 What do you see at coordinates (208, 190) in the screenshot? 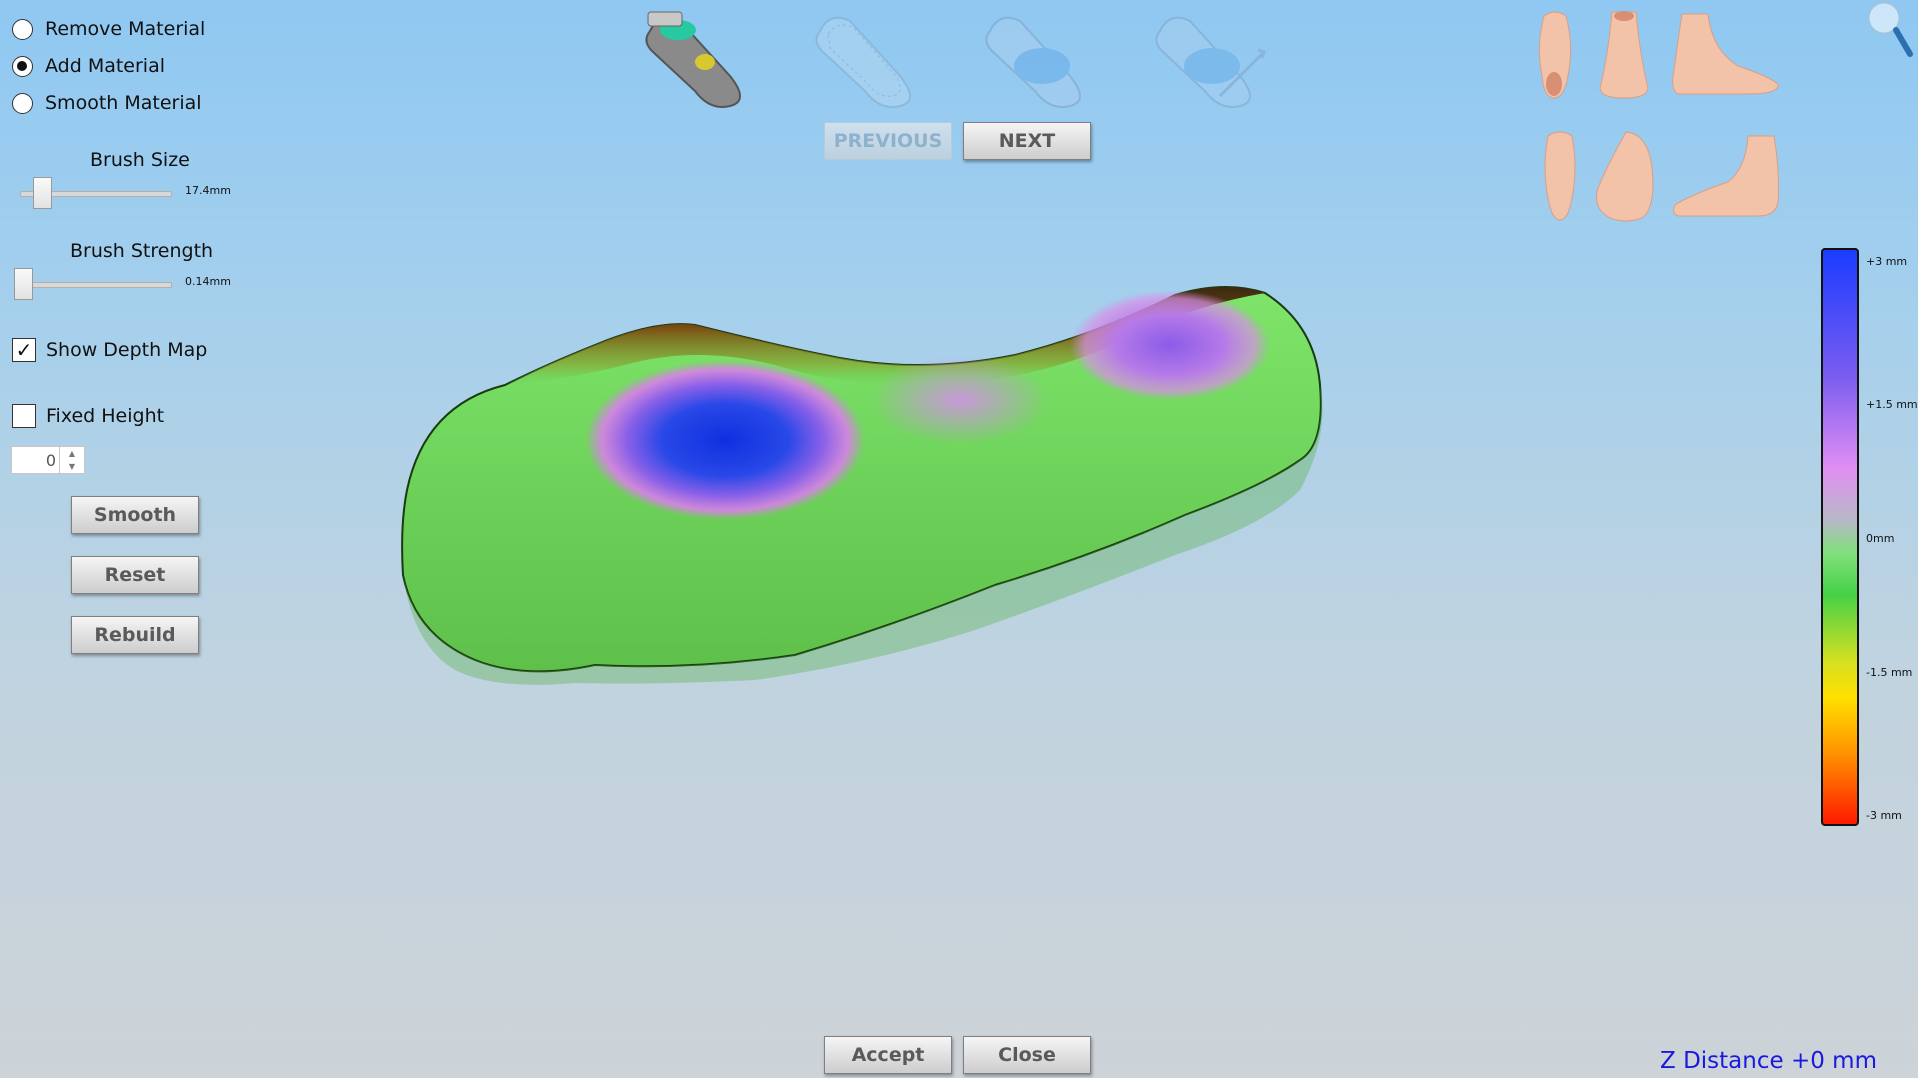
I see `brush-size-value: 17.4mm` at bounding box center [208, 190].